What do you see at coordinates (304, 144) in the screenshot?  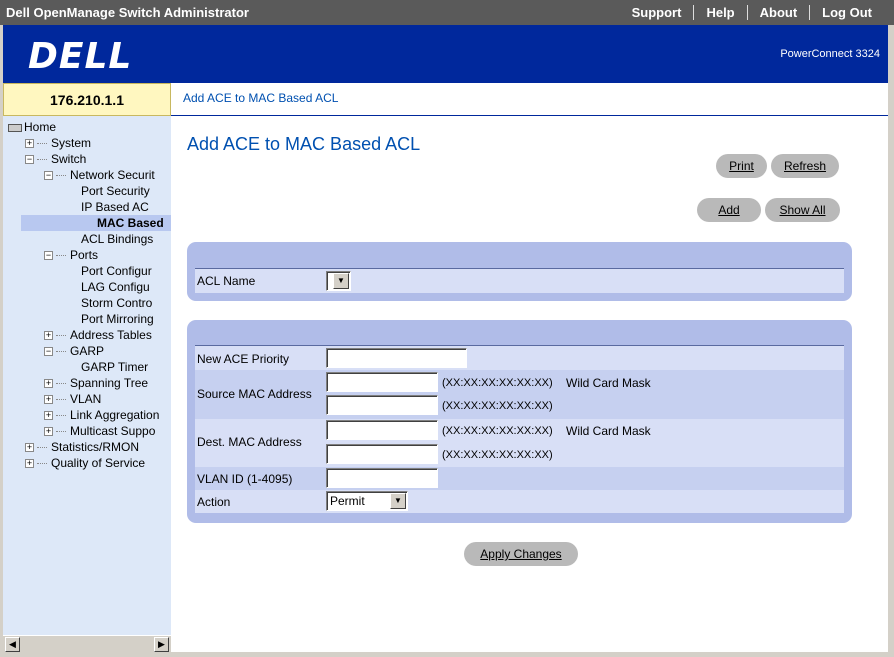 I see `page-title: Add ACE to MAC Based ACL` at bounding box center [304, 144].